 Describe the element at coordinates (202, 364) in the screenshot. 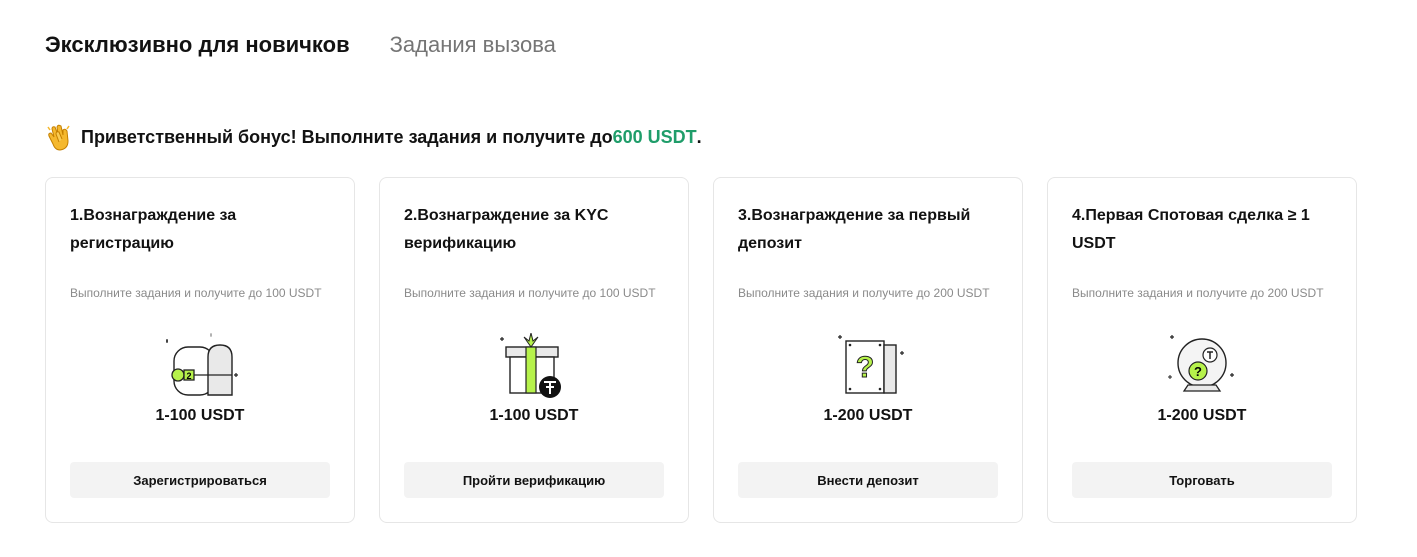

I see `treasure-key-icon: 2` at that location.